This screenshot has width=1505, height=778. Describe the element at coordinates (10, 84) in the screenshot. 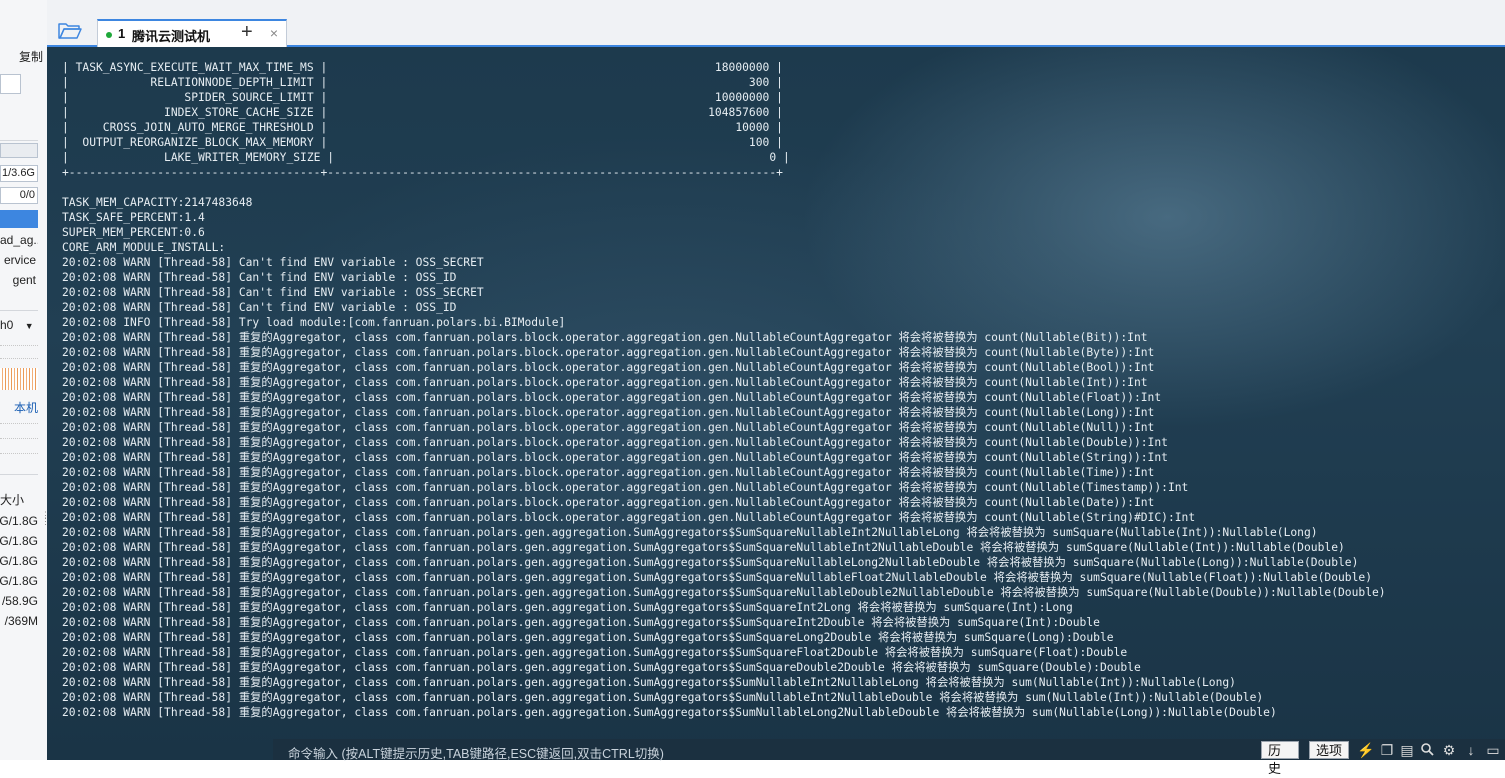

I see `ip-field` at that location.